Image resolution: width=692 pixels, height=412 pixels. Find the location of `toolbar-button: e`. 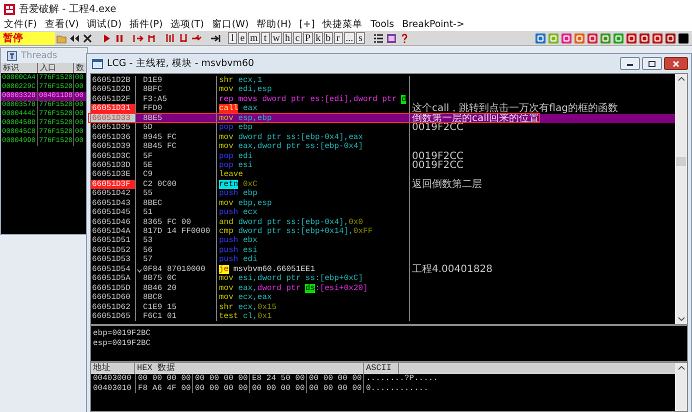

toolbar-button: e is located at coordinates (242, 38).